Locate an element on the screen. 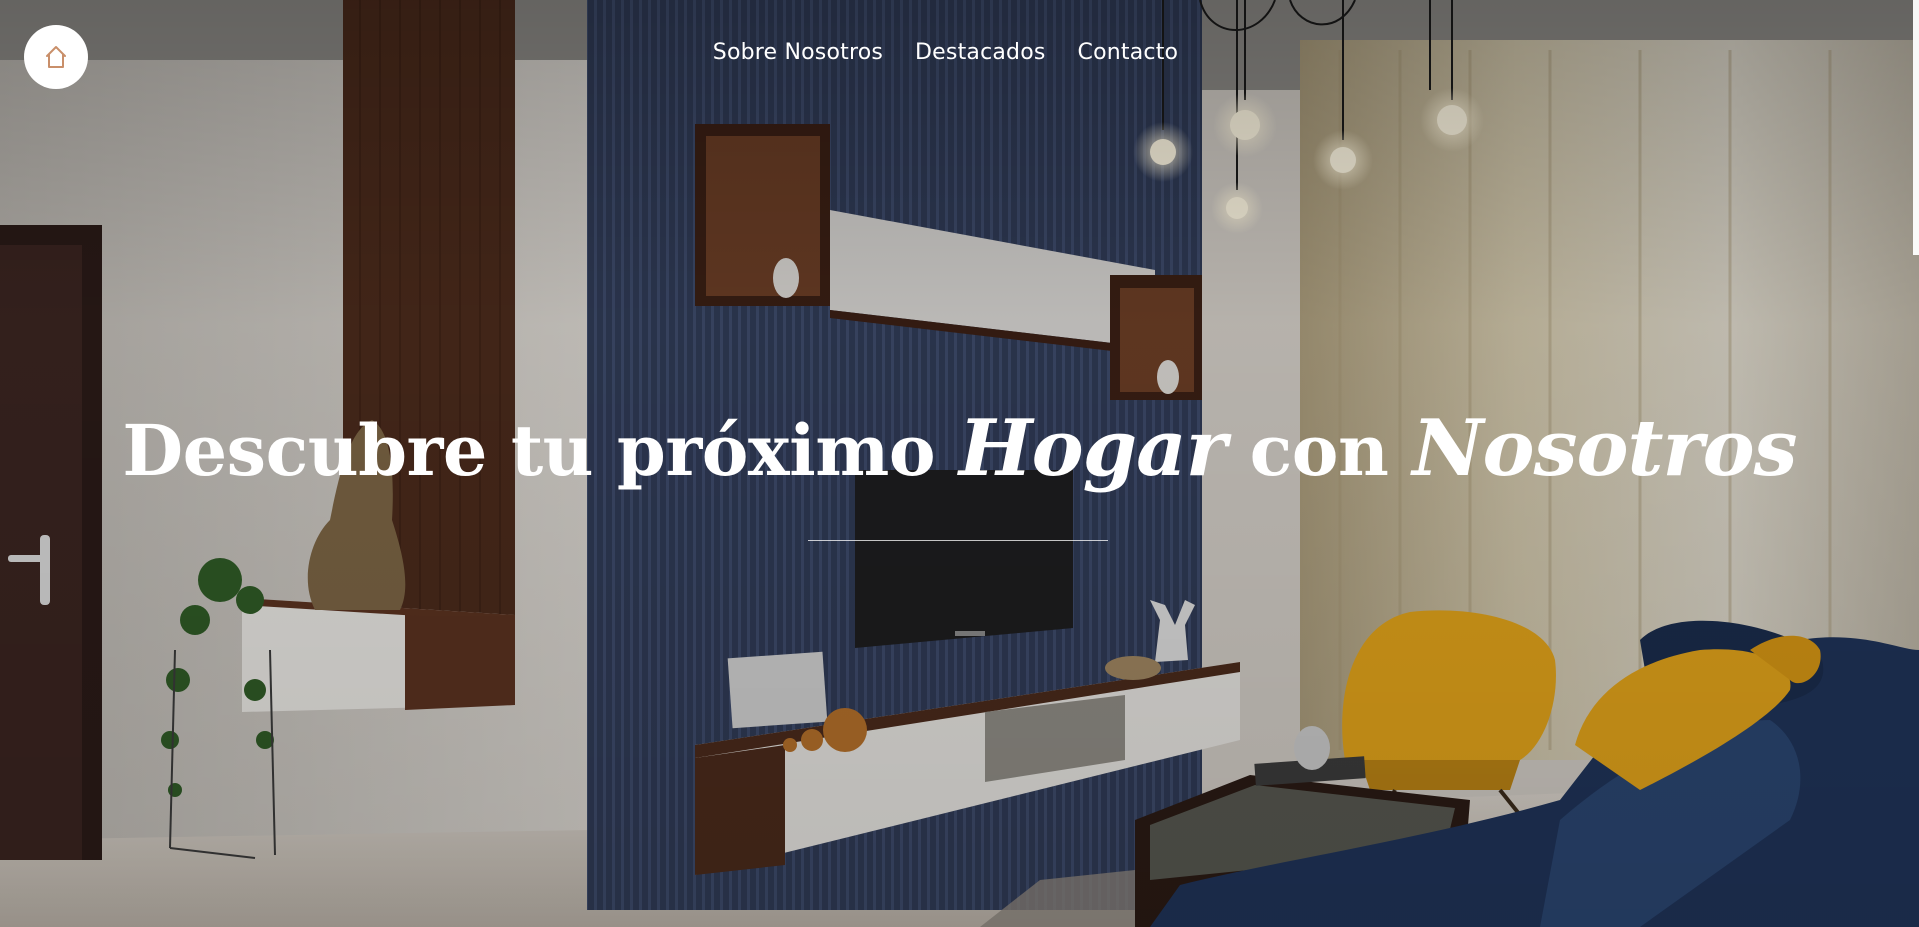 The image size is (1919, 927). hero-title: Descubre tu próximo Hogar con Nosotros is located at coordinates (959, 449).